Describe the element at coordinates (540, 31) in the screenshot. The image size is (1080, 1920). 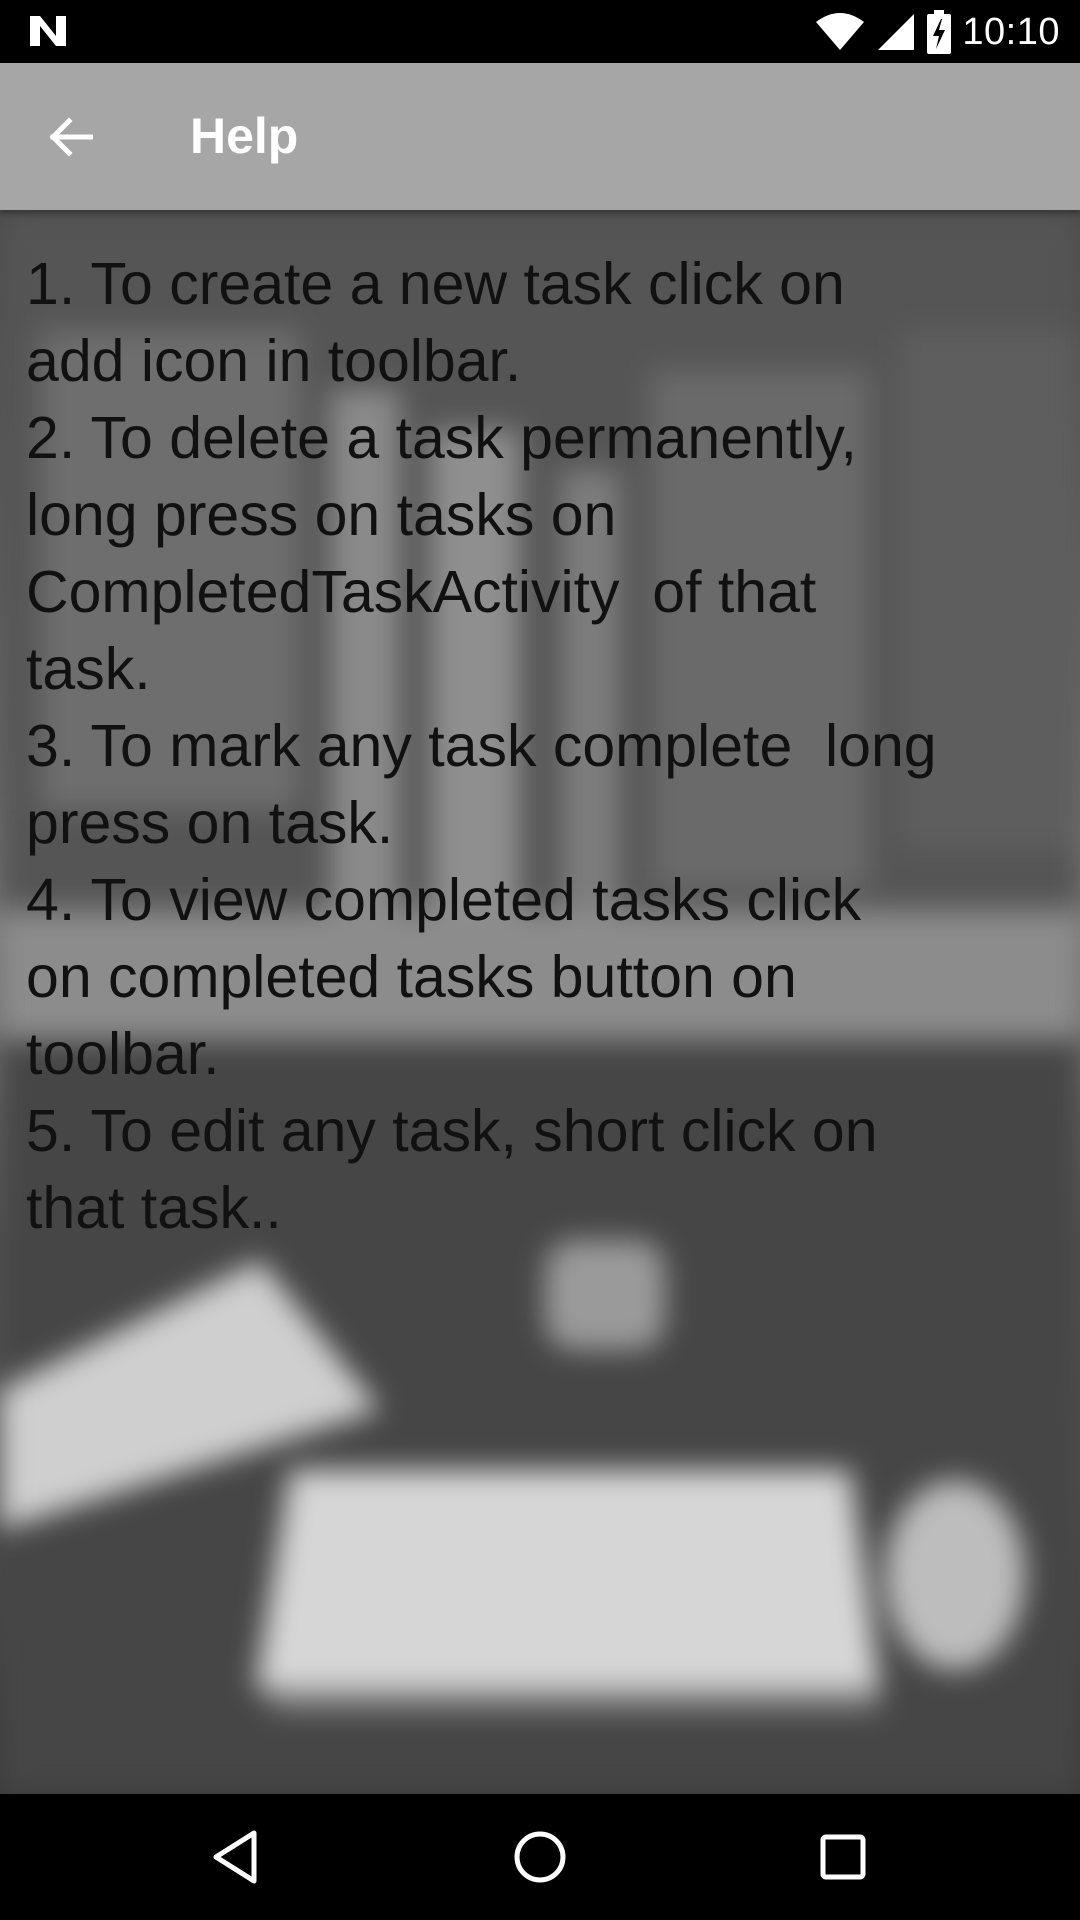
I see `status-bar: 10:10` at that location.